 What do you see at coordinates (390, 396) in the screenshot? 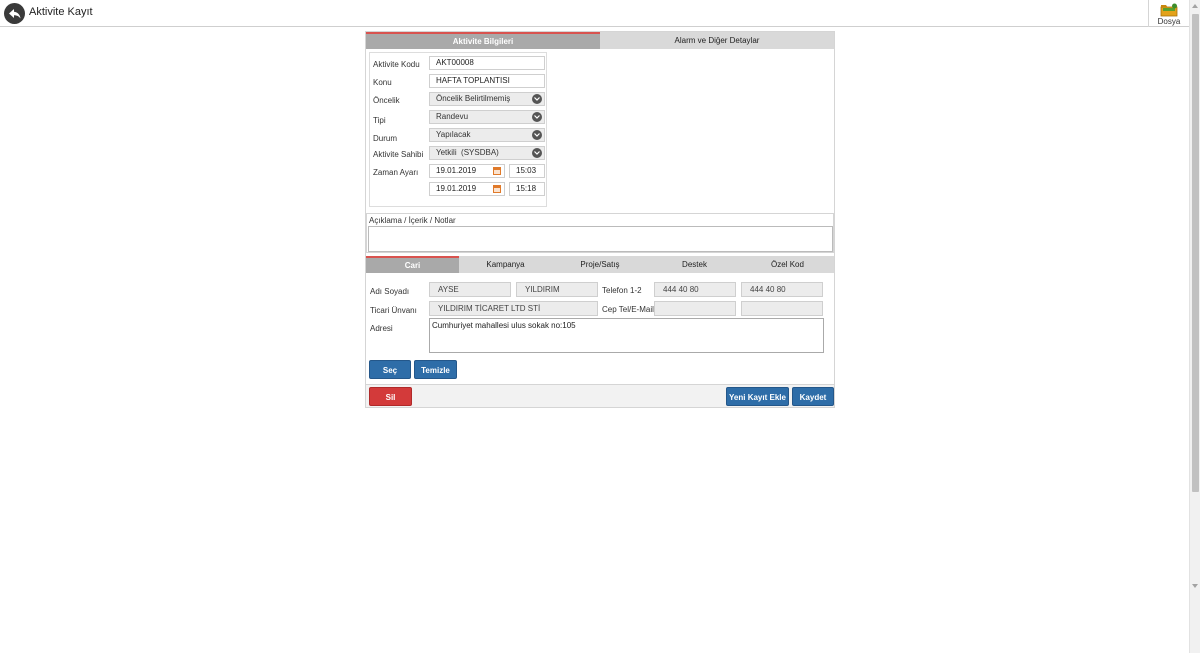
I see `delete-button: Sil` at bounding box center [390, 396].